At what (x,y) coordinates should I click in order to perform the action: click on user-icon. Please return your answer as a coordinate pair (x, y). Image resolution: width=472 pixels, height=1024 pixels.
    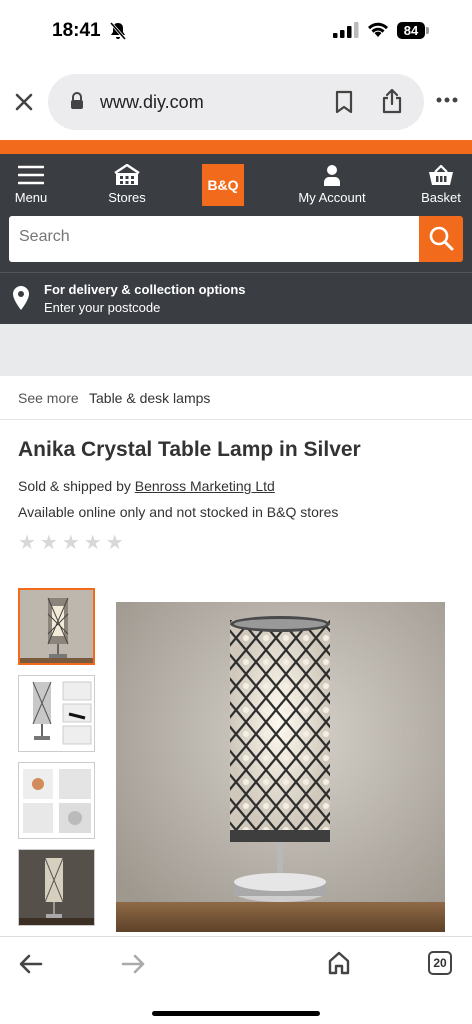
    Looking at the image, I should click on (332, 175).